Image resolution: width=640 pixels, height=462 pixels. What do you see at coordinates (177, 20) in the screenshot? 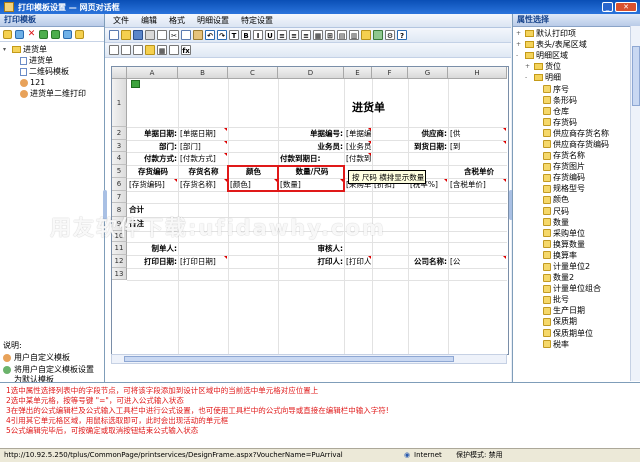
I see `menu-format: 格式` at bounding box center [177, 20].